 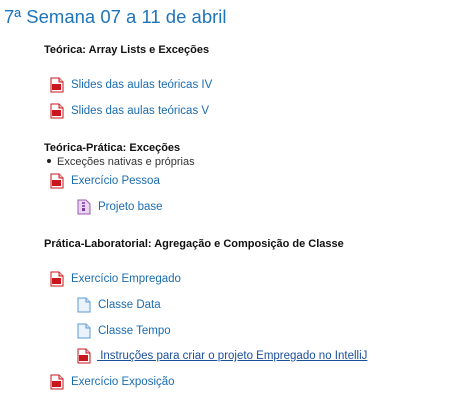 I want to click on bullet-text: Exceções nativas e próprias, so click(x=126, y=162).